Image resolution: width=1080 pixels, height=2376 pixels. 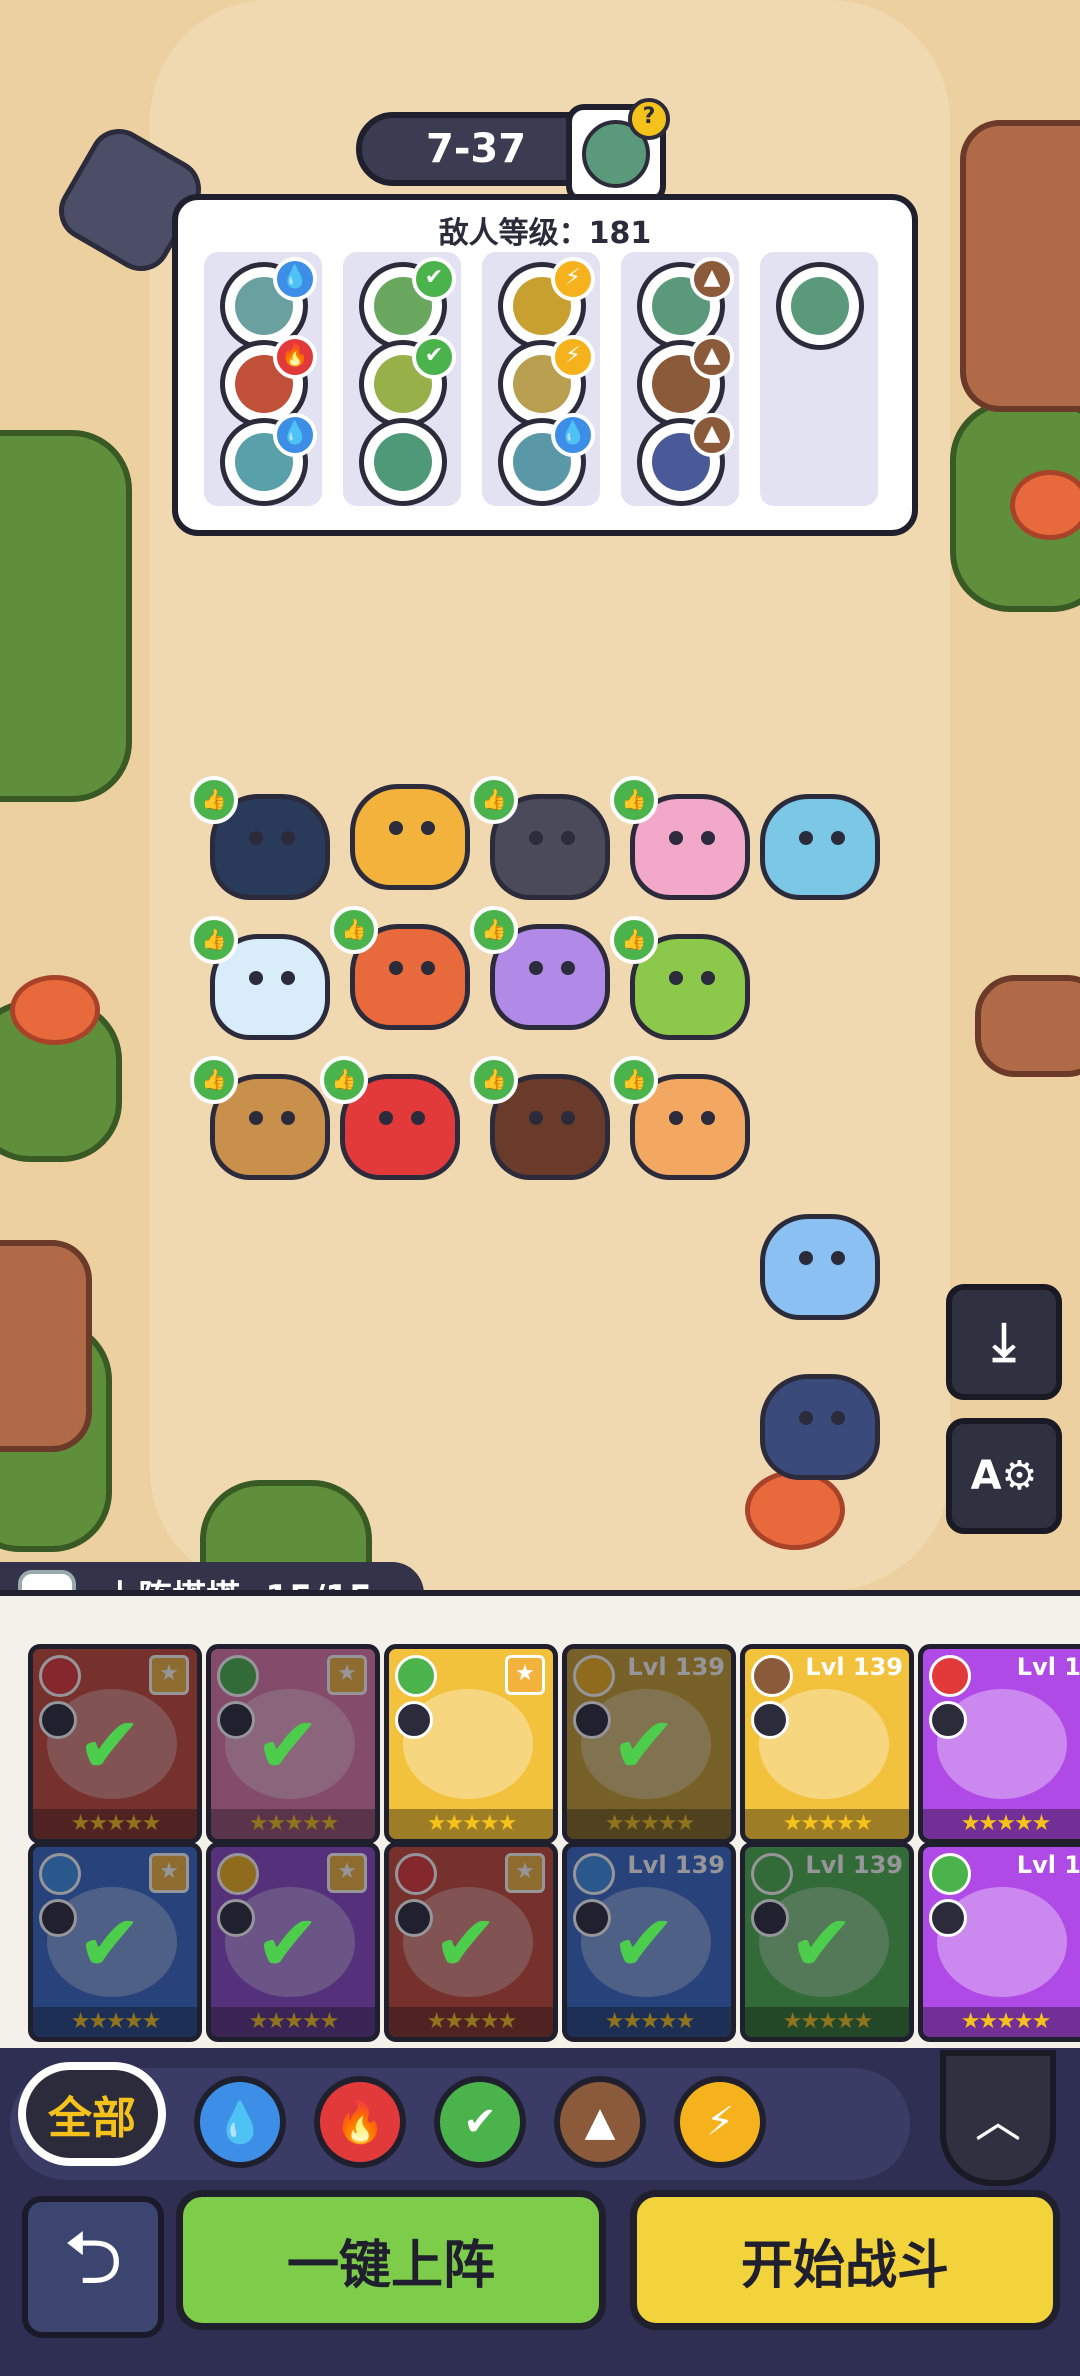 I want to click on enemy-info-button: ?, so click(x=618, y=151).